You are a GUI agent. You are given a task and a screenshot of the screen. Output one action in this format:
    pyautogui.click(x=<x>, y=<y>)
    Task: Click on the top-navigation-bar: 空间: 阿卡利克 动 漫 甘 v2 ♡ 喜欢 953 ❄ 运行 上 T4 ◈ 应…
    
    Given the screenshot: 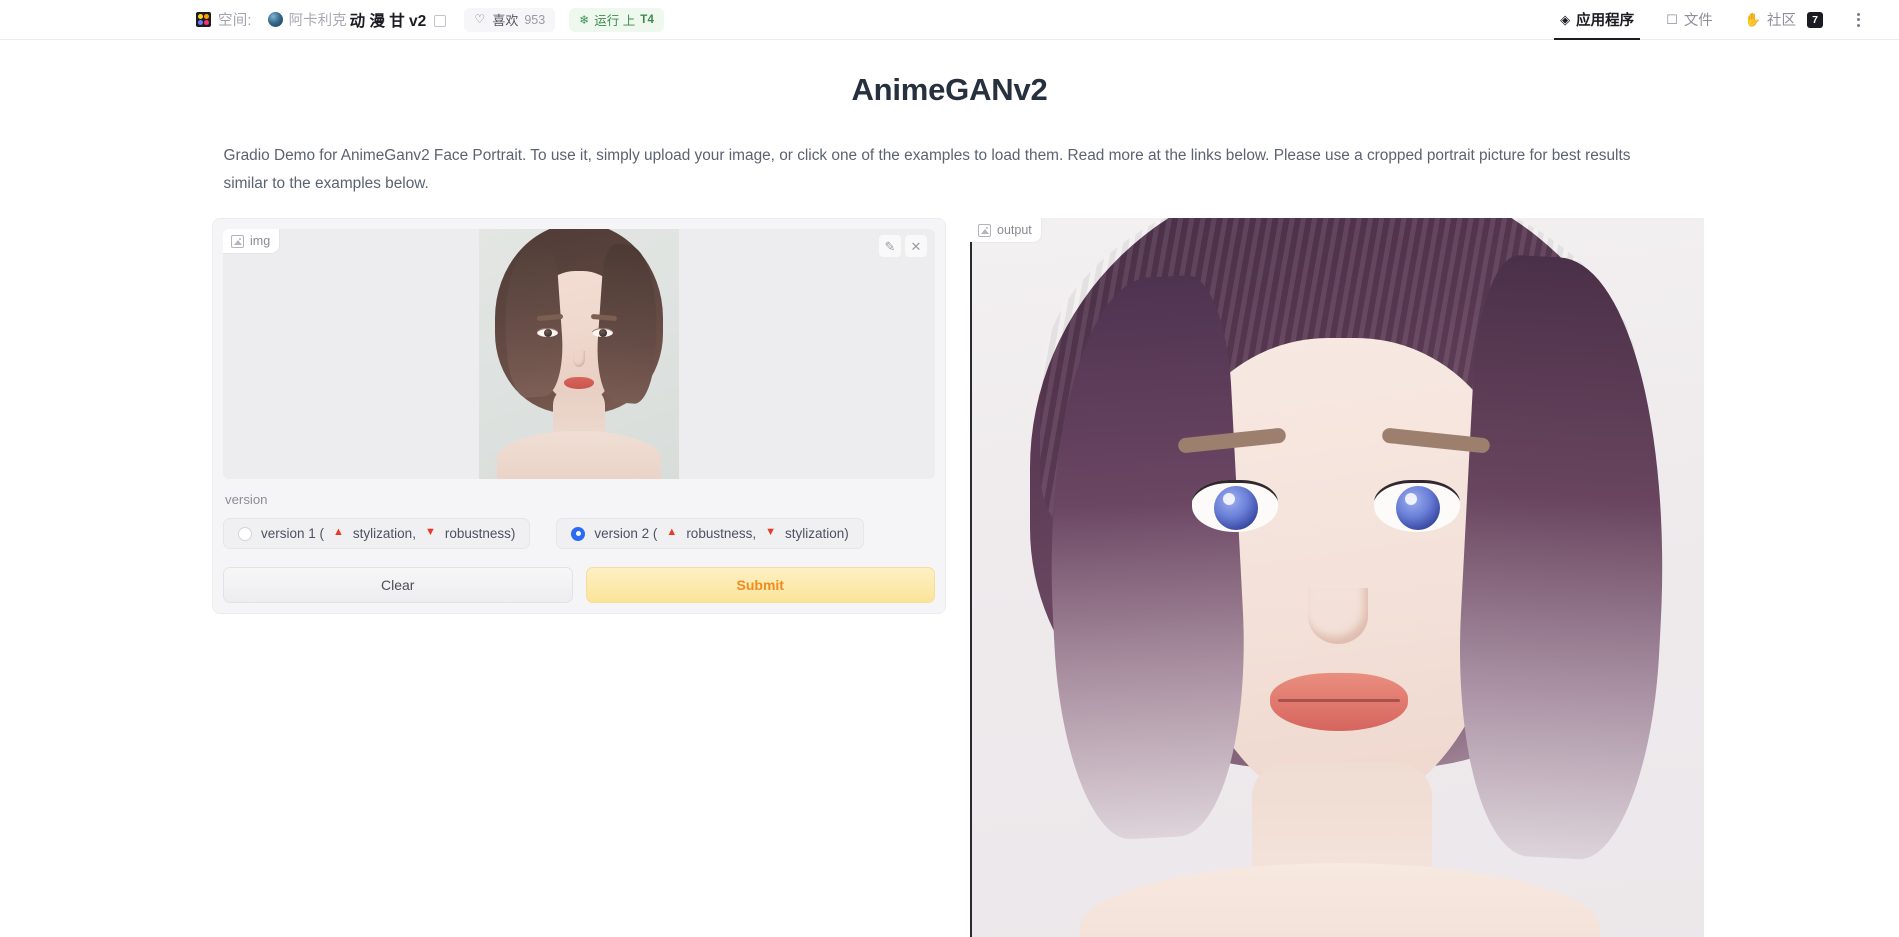 What is the action you would take?
    pyautogui.click(x=949, y=20)
    